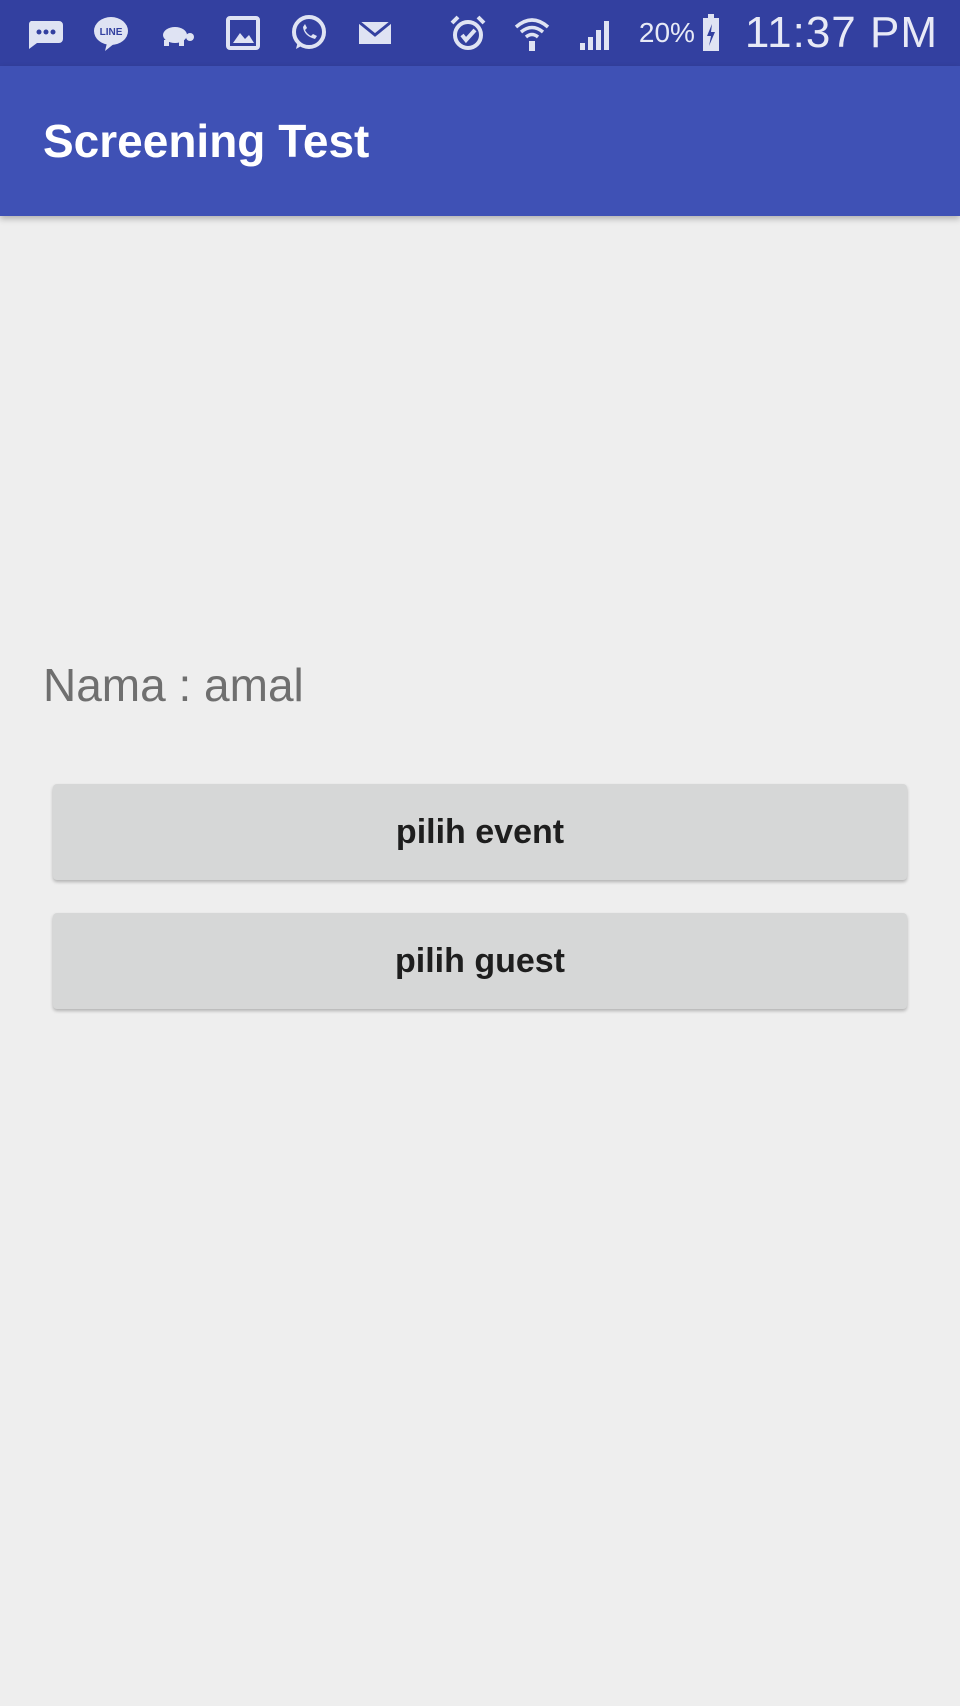 This screenshot has width=960, height=1706. What do you see at coordinates (480, 832) in the screenshot?
I see `pilih-event-button: pilih event` at bounding box center [480, 832].